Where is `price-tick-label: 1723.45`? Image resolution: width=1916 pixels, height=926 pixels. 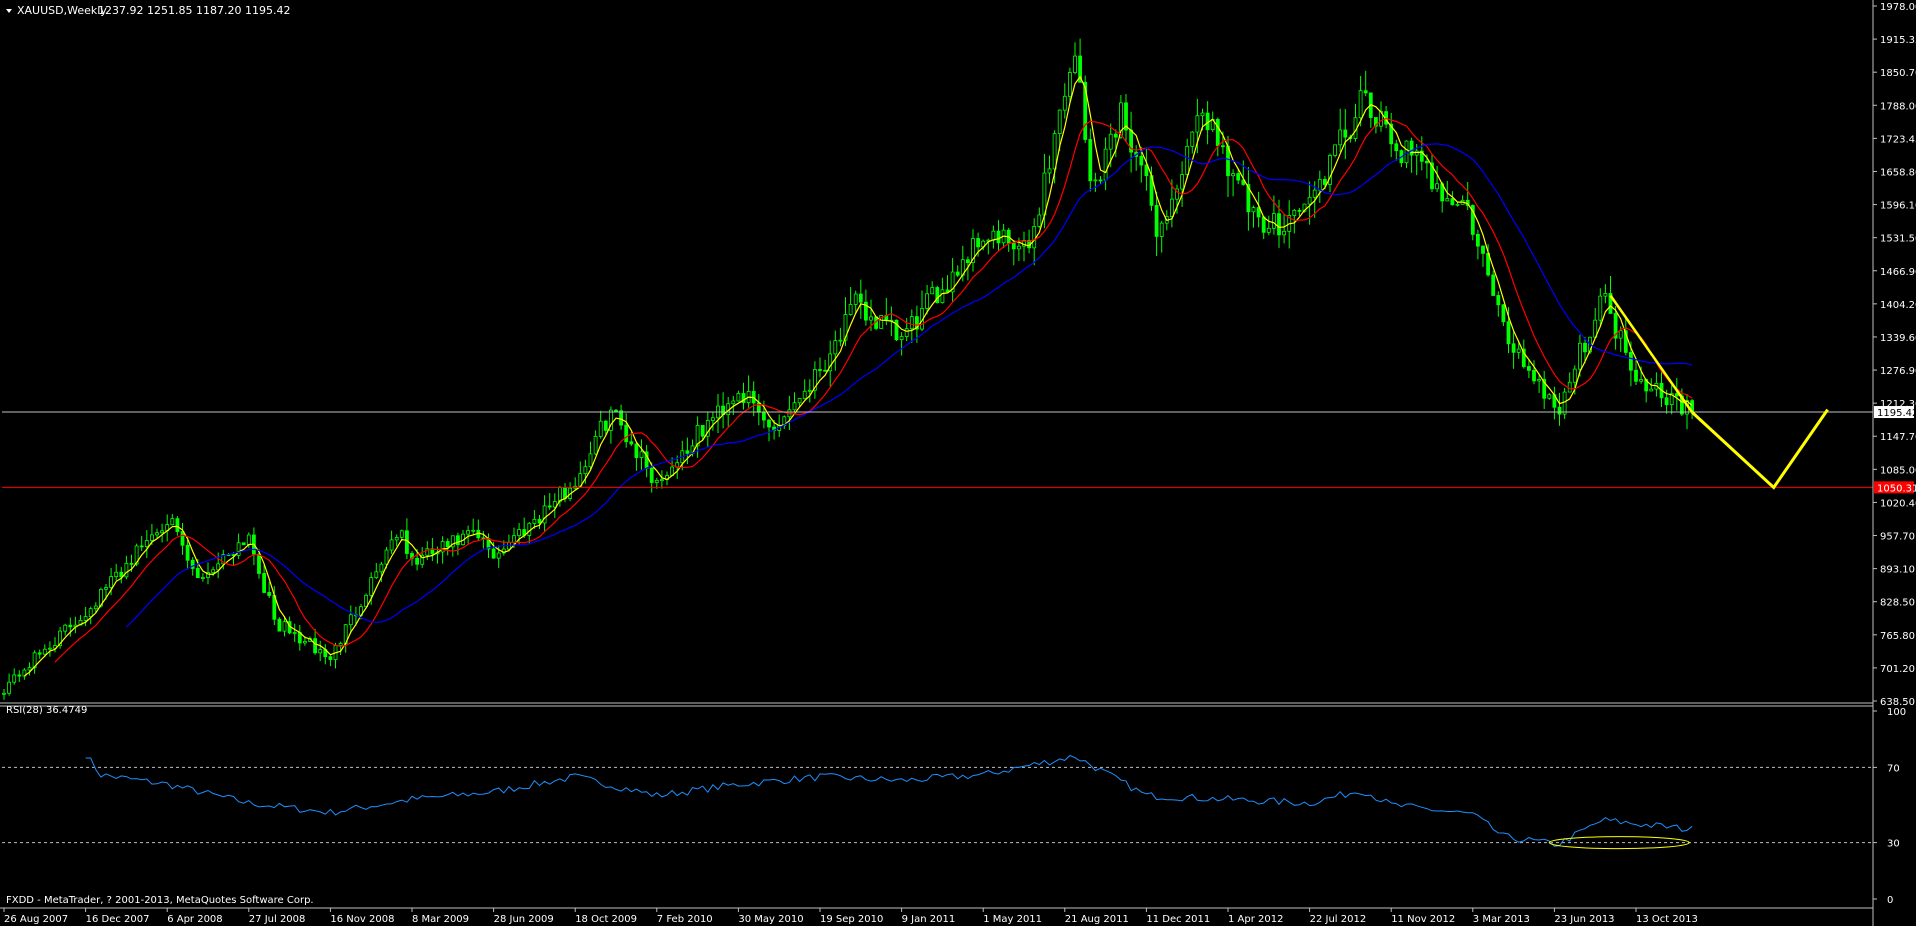 price-tick-label: 1723.45 is located at coordinates (1898, 139).